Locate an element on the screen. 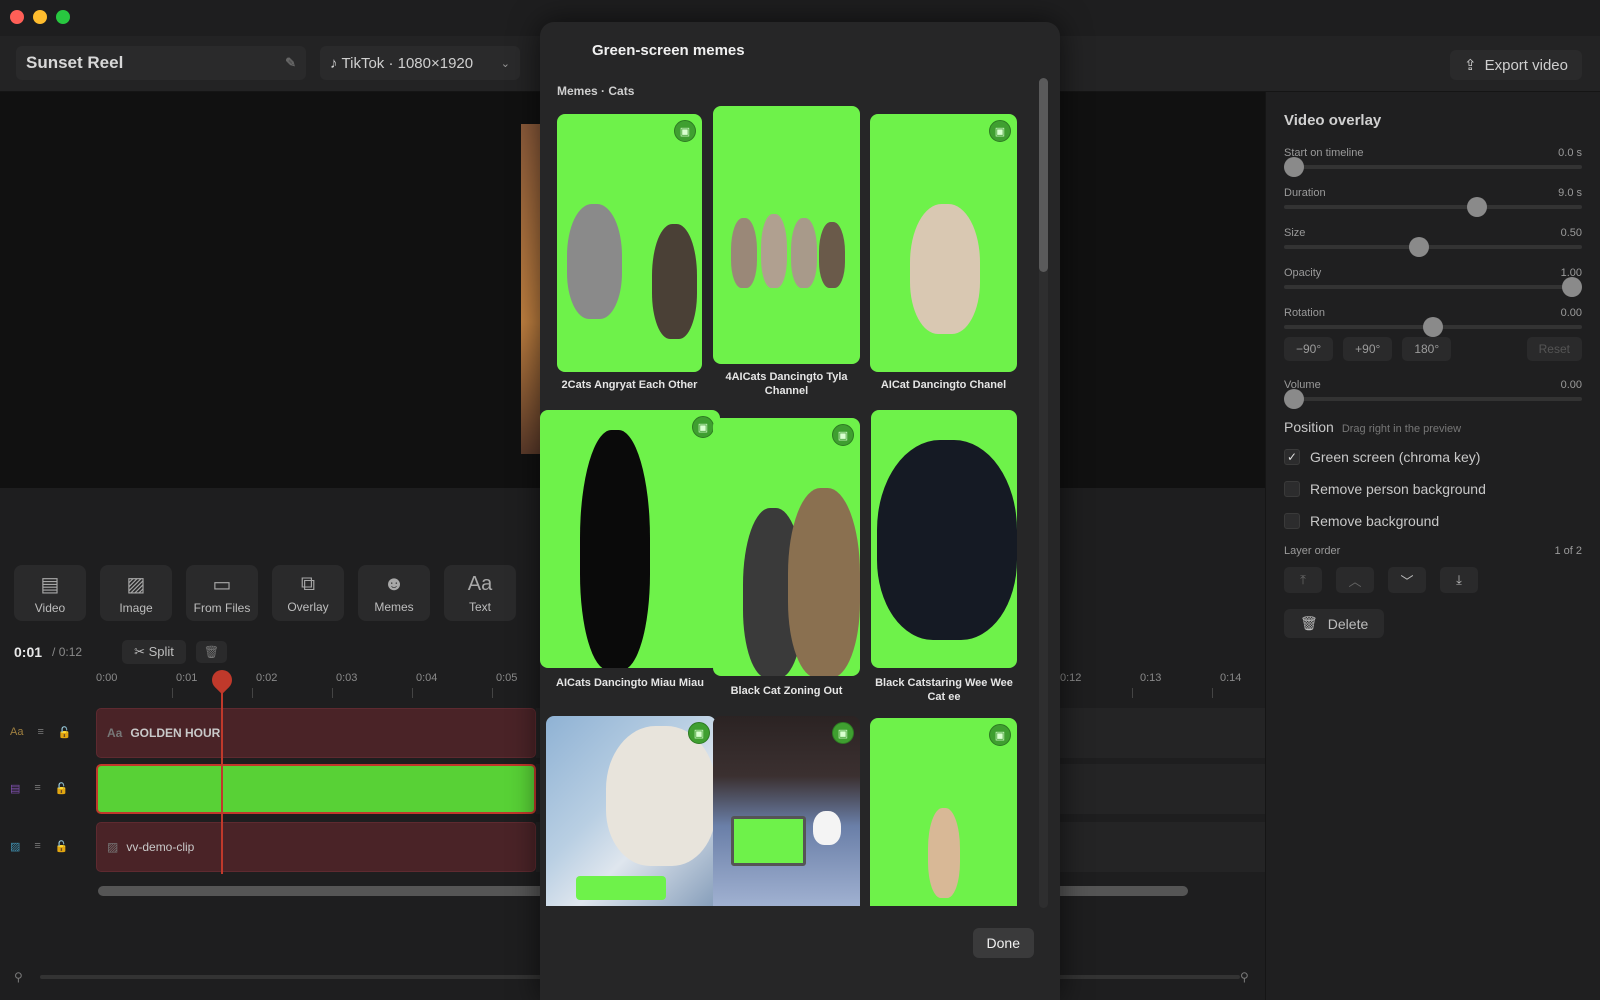  split-button: ✂ Split is located at coordinates (154, 652).